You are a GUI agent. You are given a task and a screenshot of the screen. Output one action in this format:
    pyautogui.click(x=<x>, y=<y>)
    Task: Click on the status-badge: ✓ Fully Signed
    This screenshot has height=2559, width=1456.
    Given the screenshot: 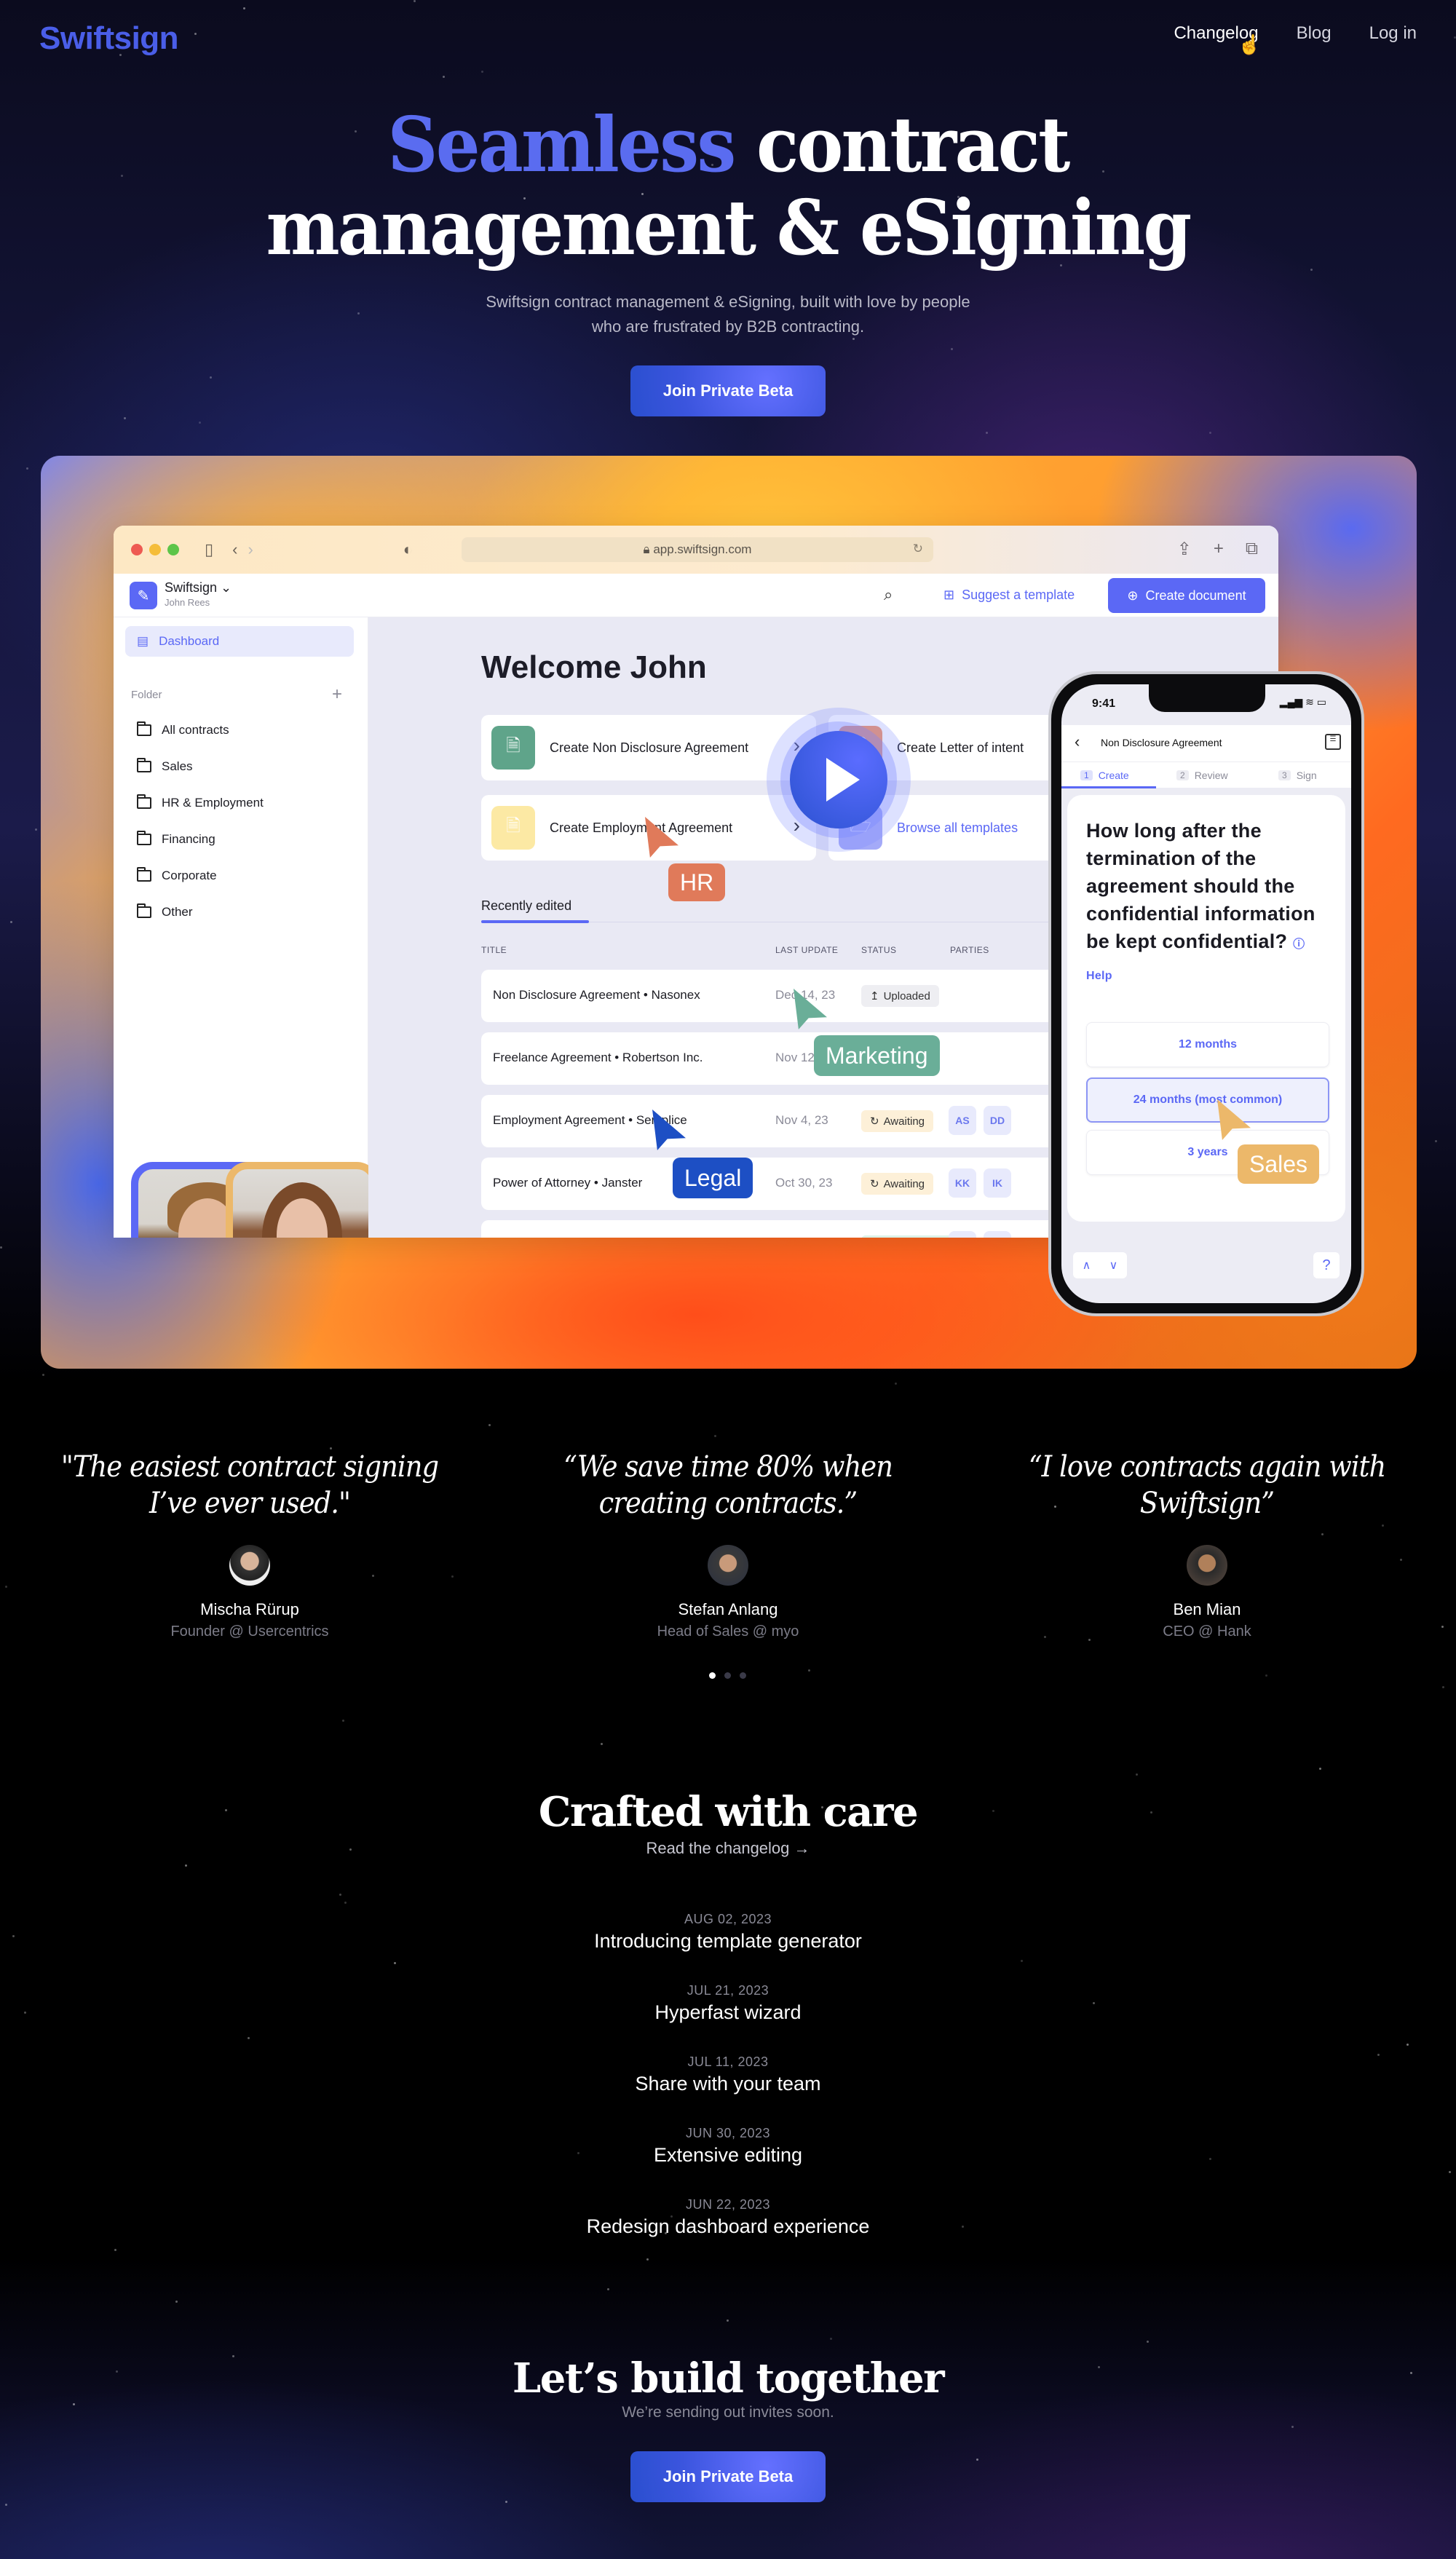 What is the action you would take?
    pyautogui.click(x=907, y=1236)
    